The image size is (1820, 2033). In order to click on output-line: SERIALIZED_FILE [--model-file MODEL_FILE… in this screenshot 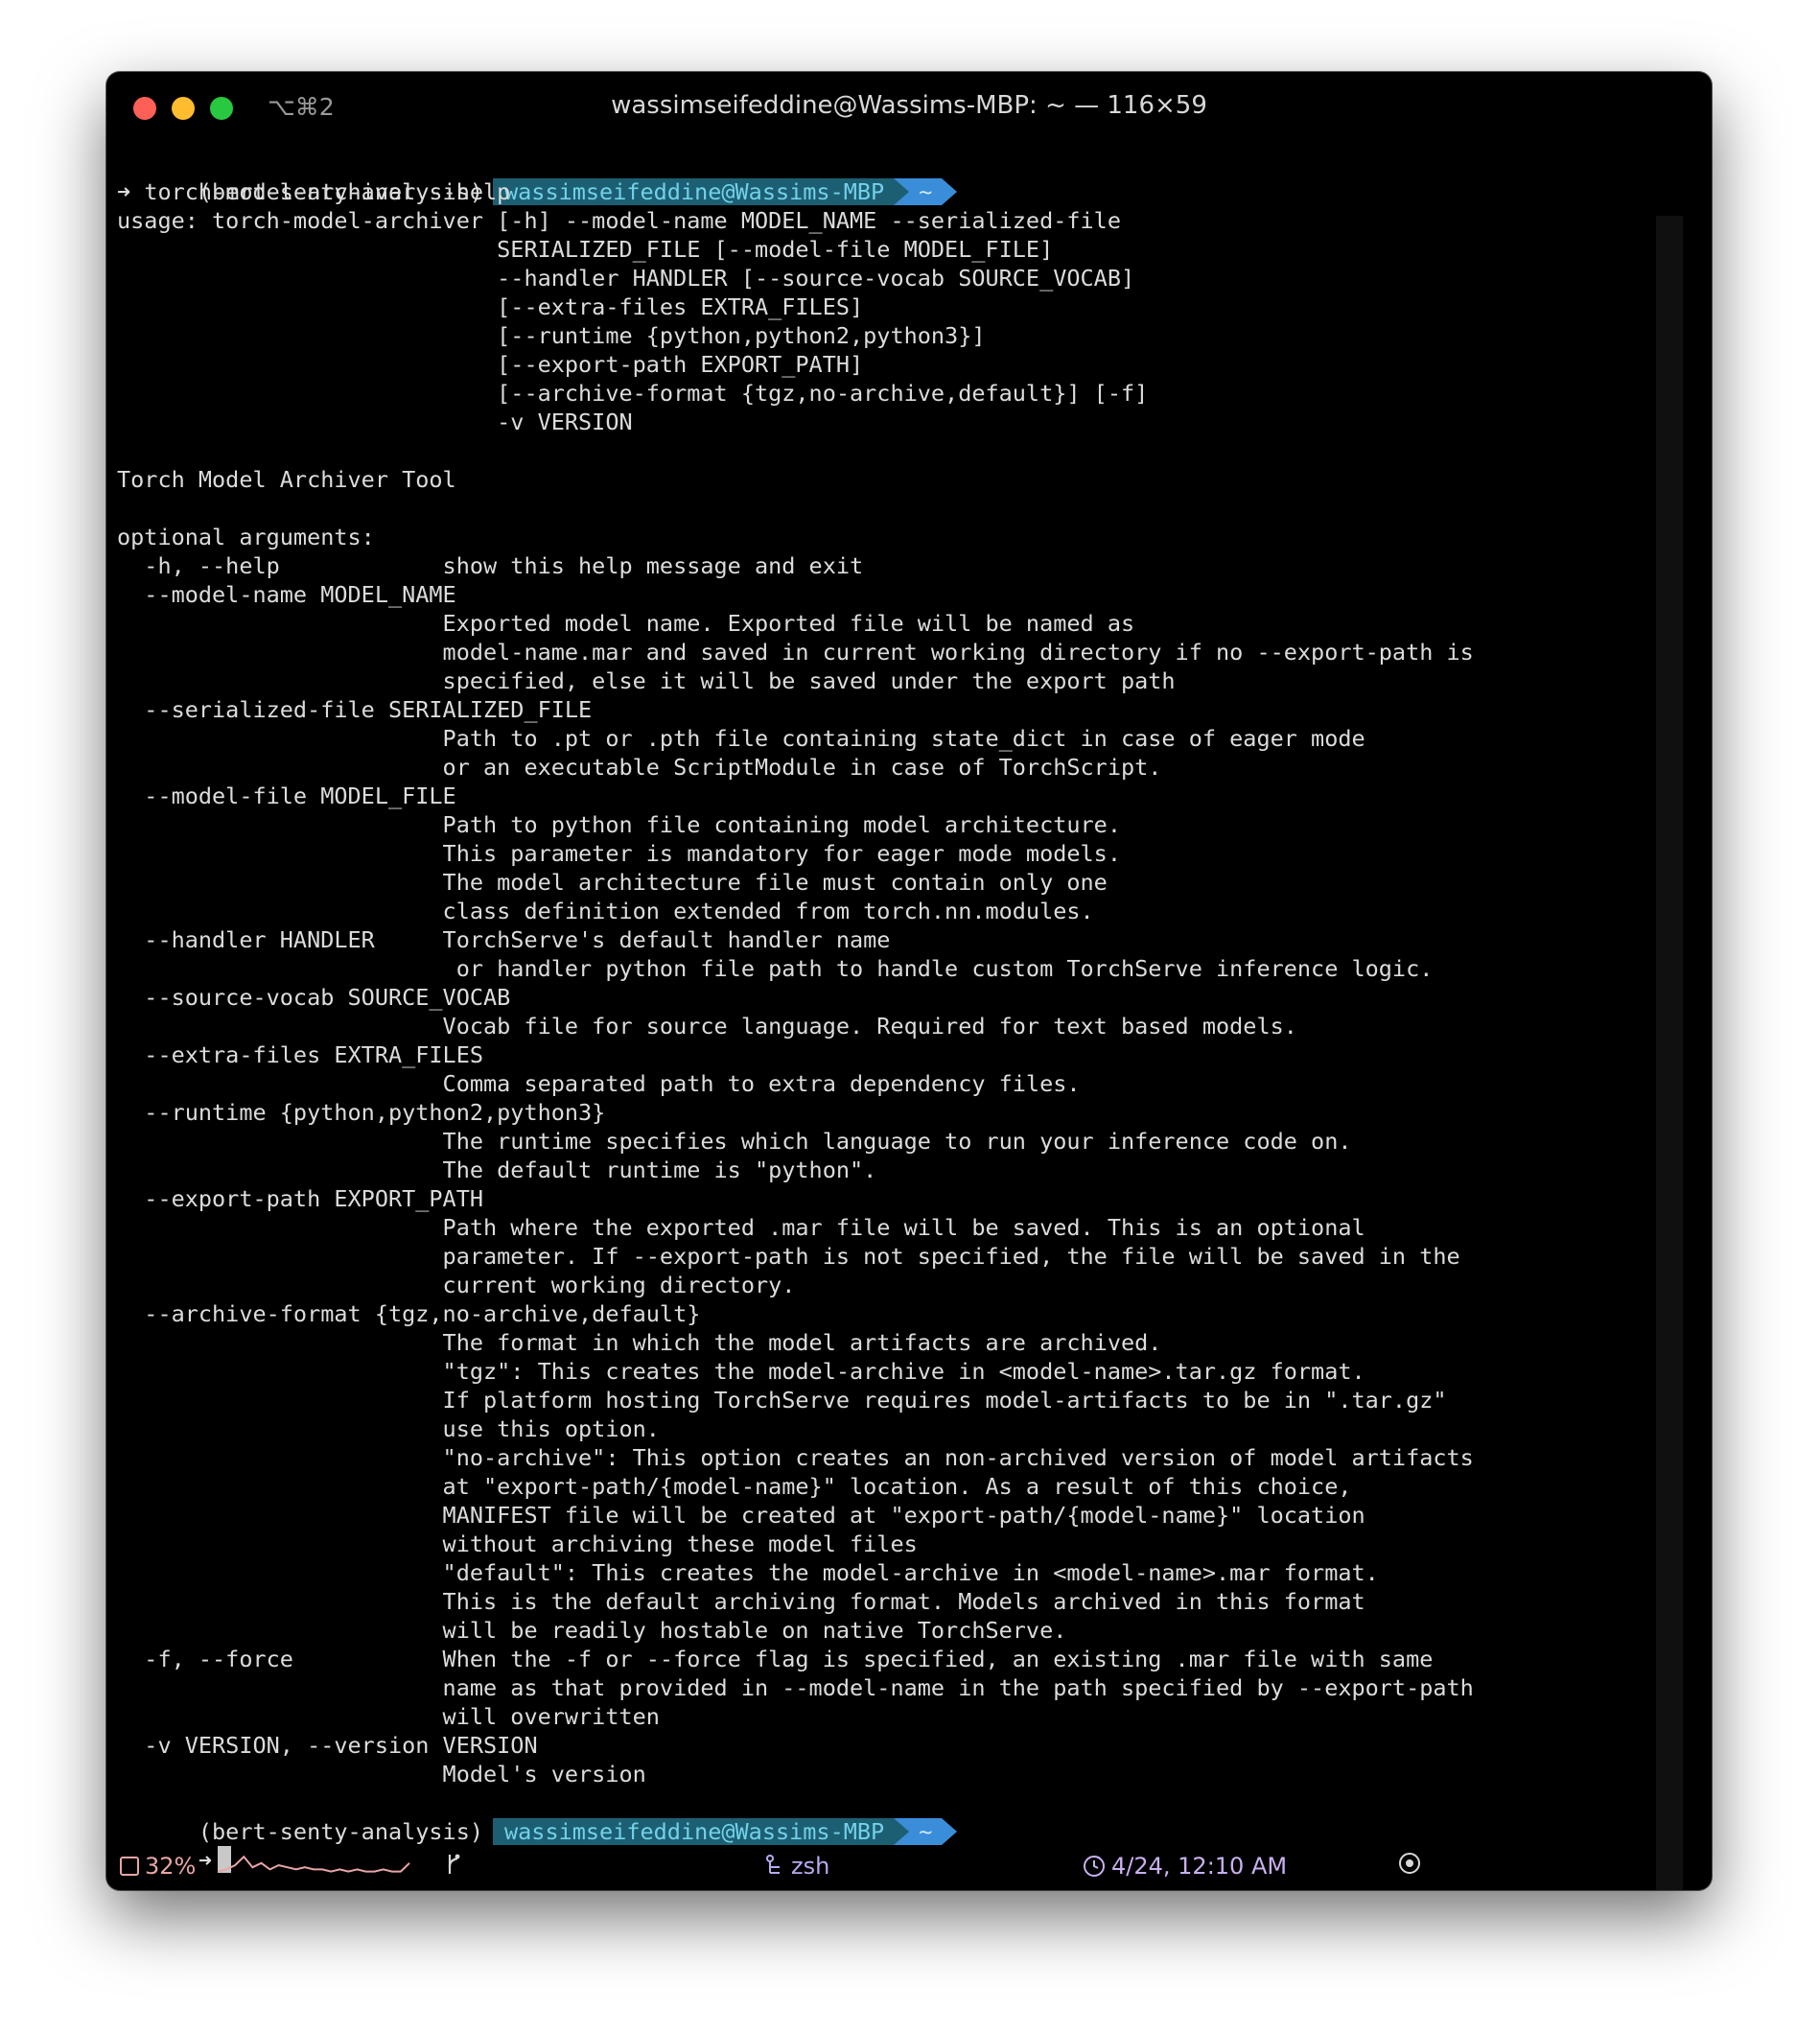, I will do `click(585, 250)`.